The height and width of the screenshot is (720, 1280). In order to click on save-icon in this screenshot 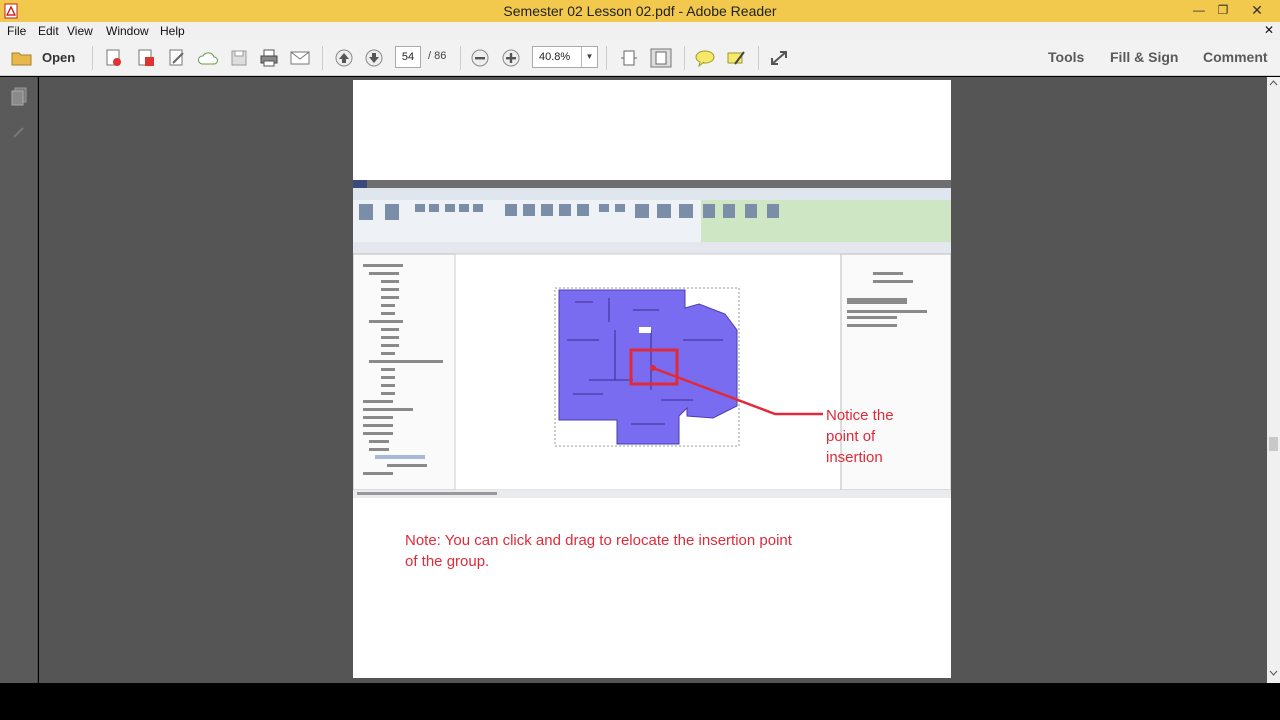, I will do `click(239, 58)`.